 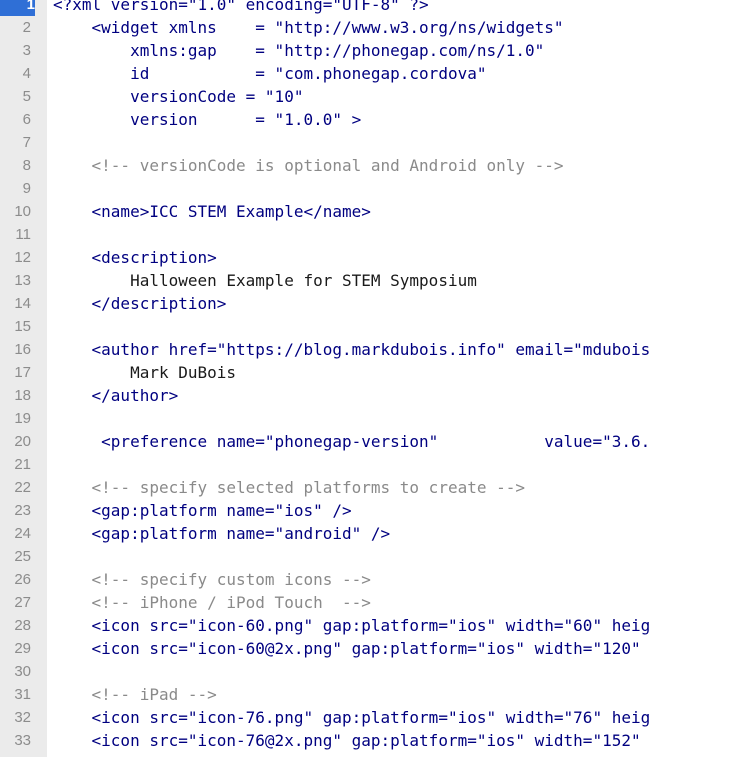 What do you see at coordinates (116, 395) in the screenshot?
I see `code-text: </author>` at bounding box center [116, 395].